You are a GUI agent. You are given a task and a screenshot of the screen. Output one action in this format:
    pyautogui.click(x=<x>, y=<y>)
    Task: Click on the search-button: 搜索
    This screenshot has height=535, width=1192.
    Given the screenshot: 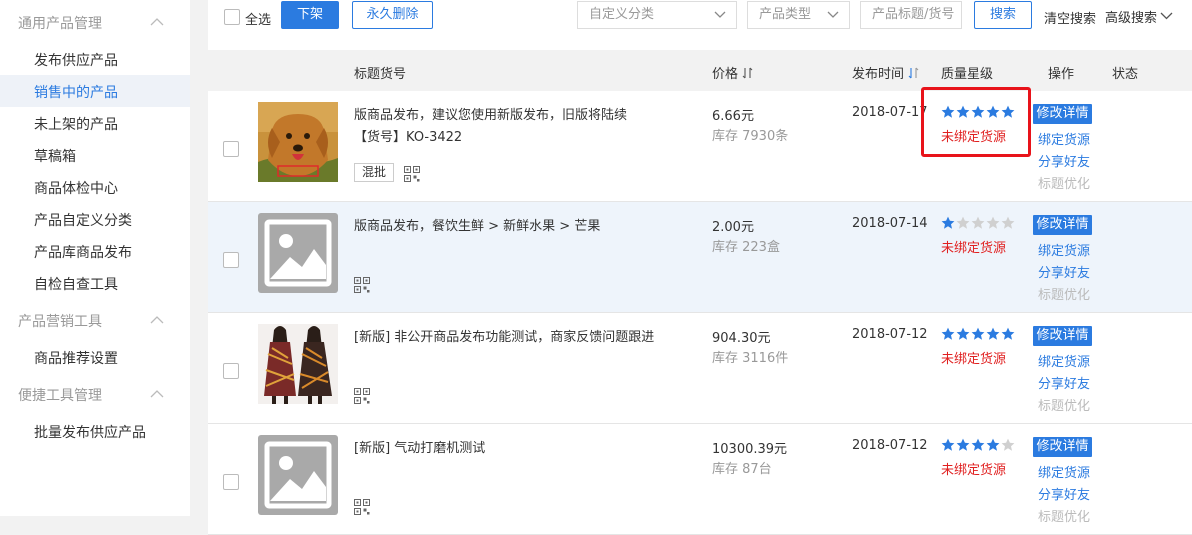 What is the action you would take?
    pyautogui.click(x=1003, y=15)
    